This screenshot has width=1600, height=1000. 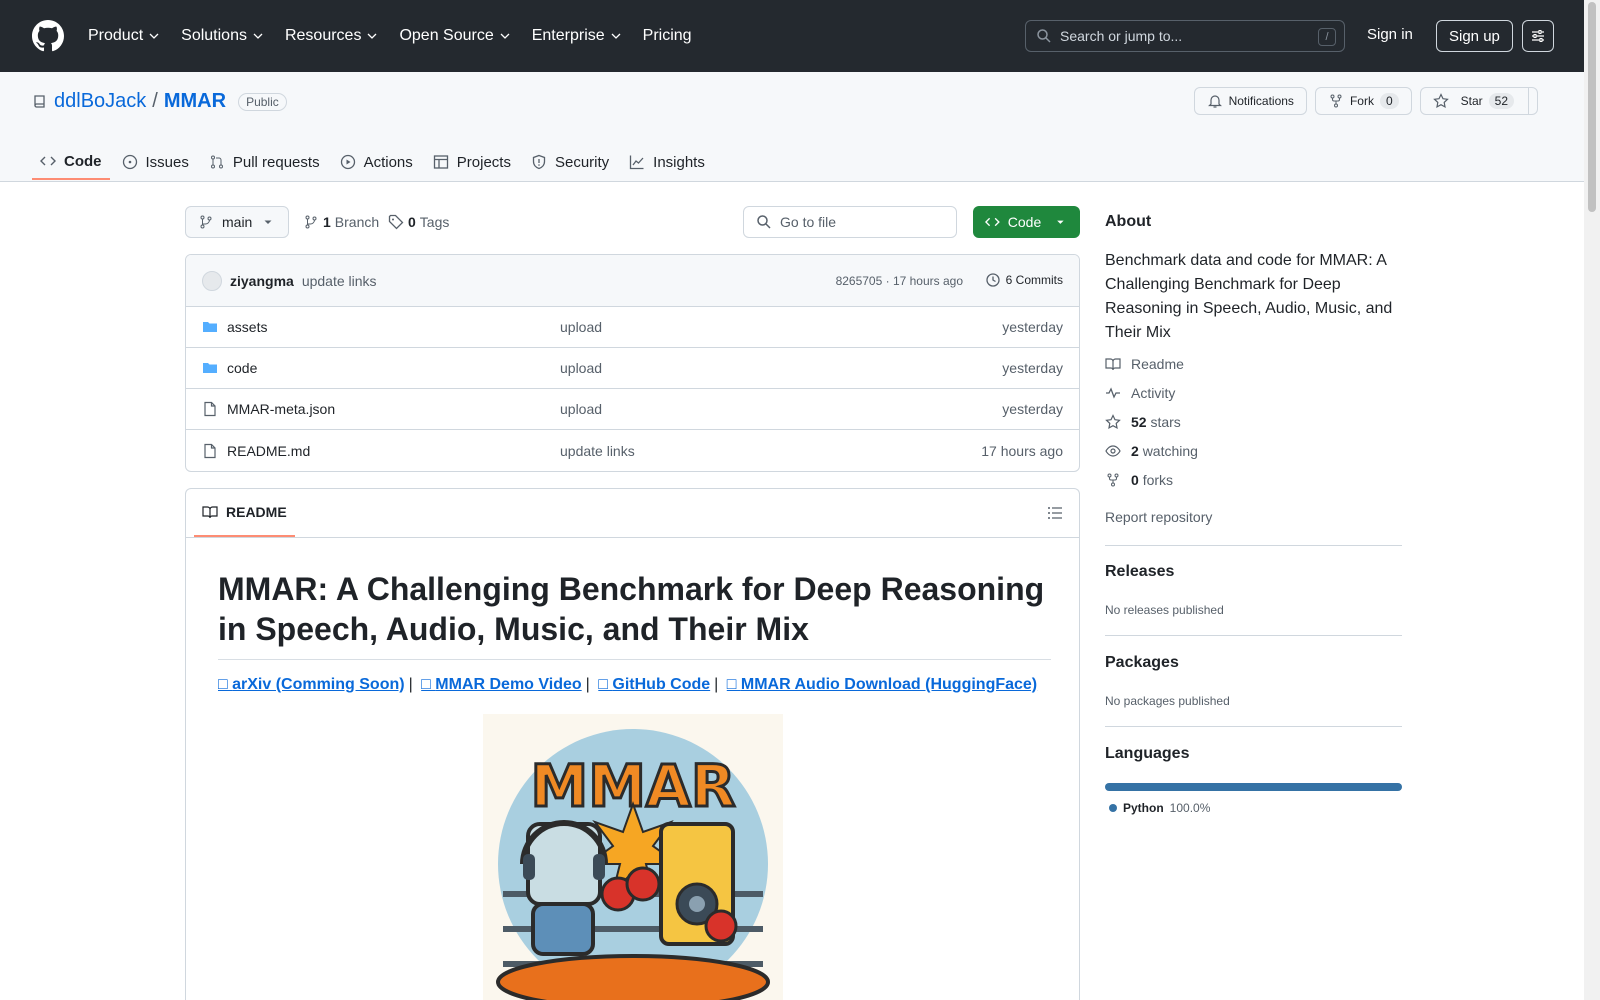 I want to click on activity-link: Activity, so click(x=1140, y=393).